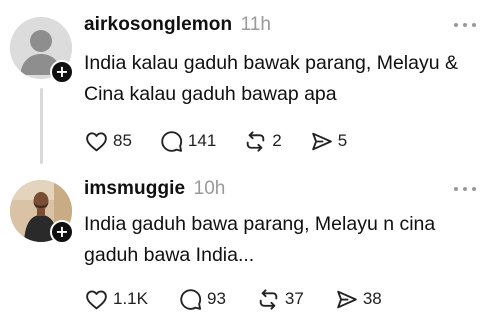 This screenshot has height=335, width=500. What do you see at coordinates (372, 298) in the screenshot?
I see `share-count: 38` at bounding box center [372, 298].